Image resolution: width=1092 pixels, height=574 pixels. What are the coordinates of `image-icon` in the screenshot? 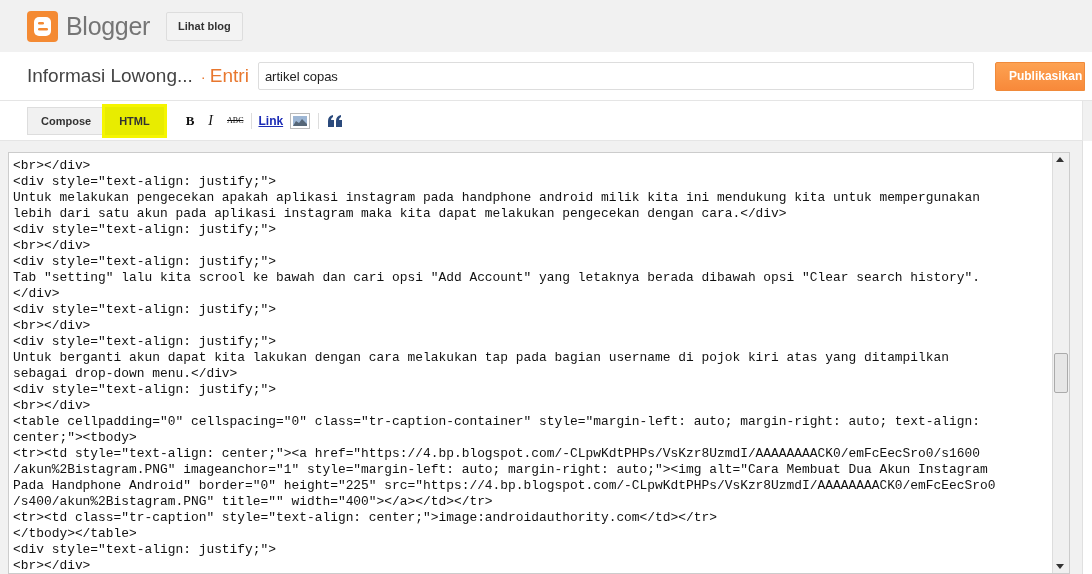 It's located at (300, 120).